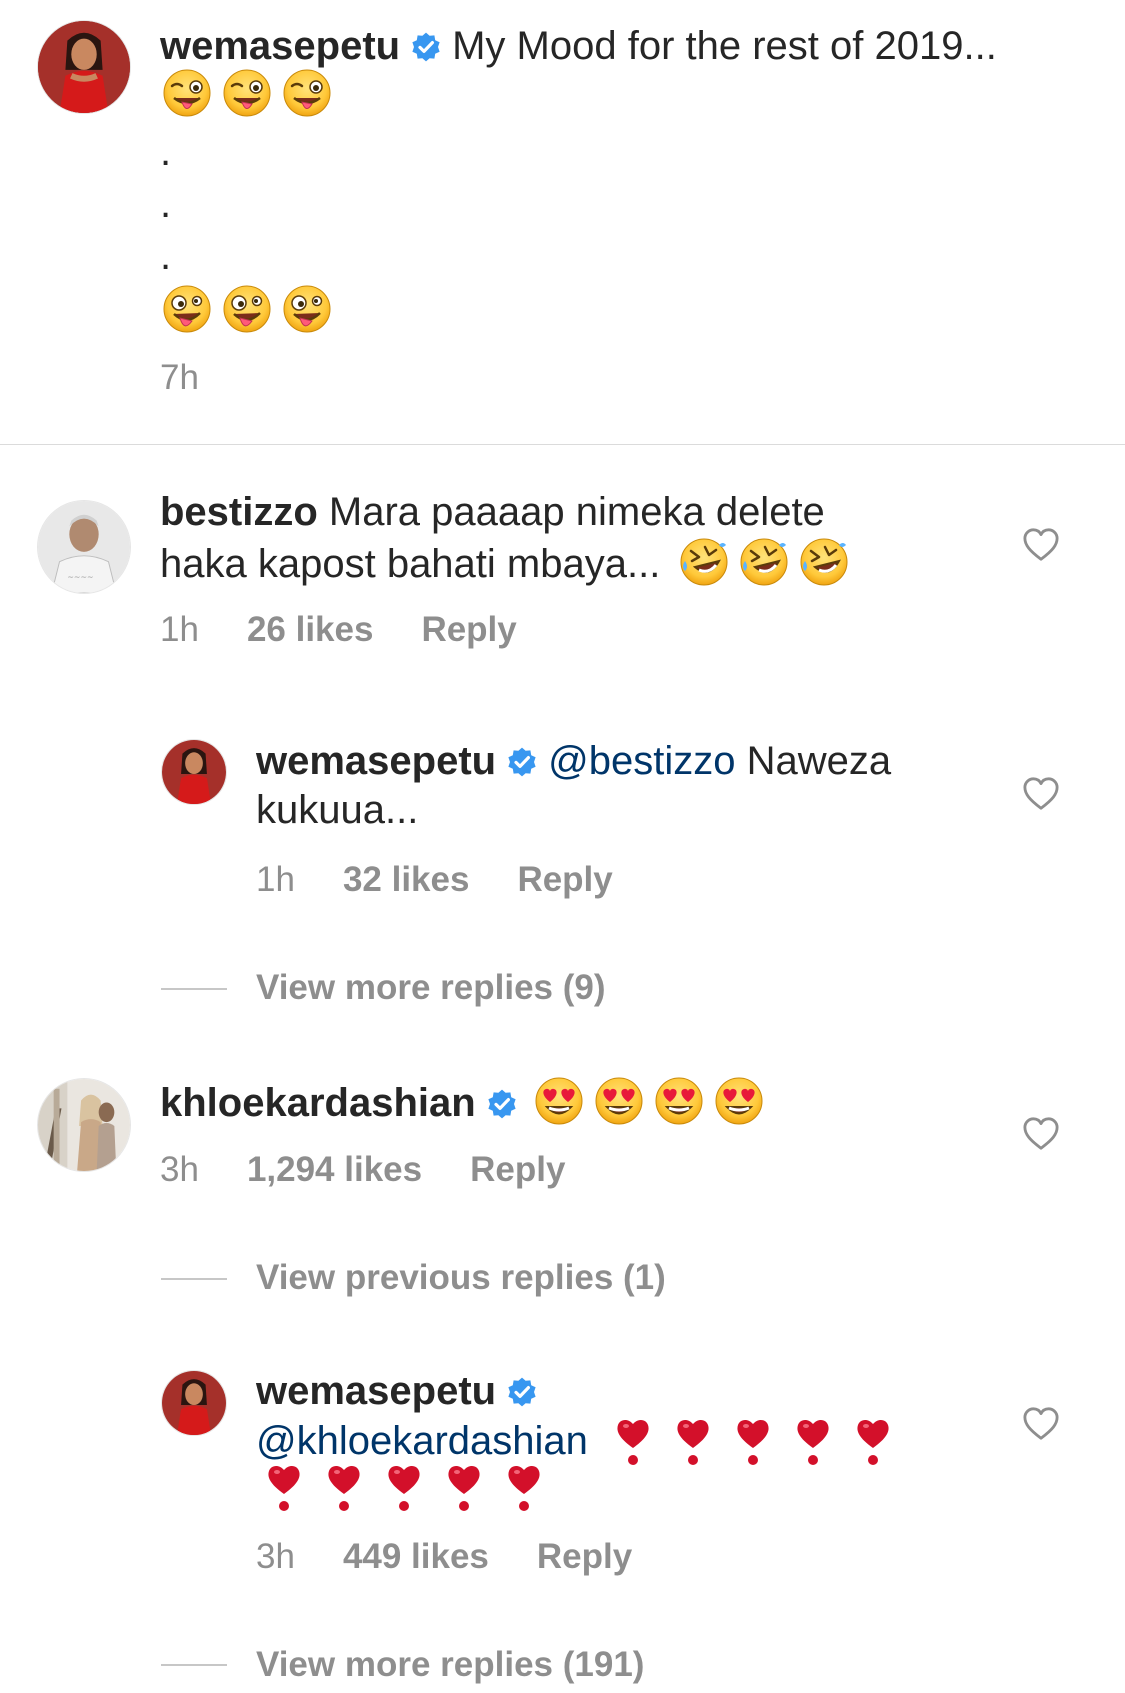 This screenshot has height=1693, width=1125. I want to click on reply-time: 3h, so click(275, 1556).